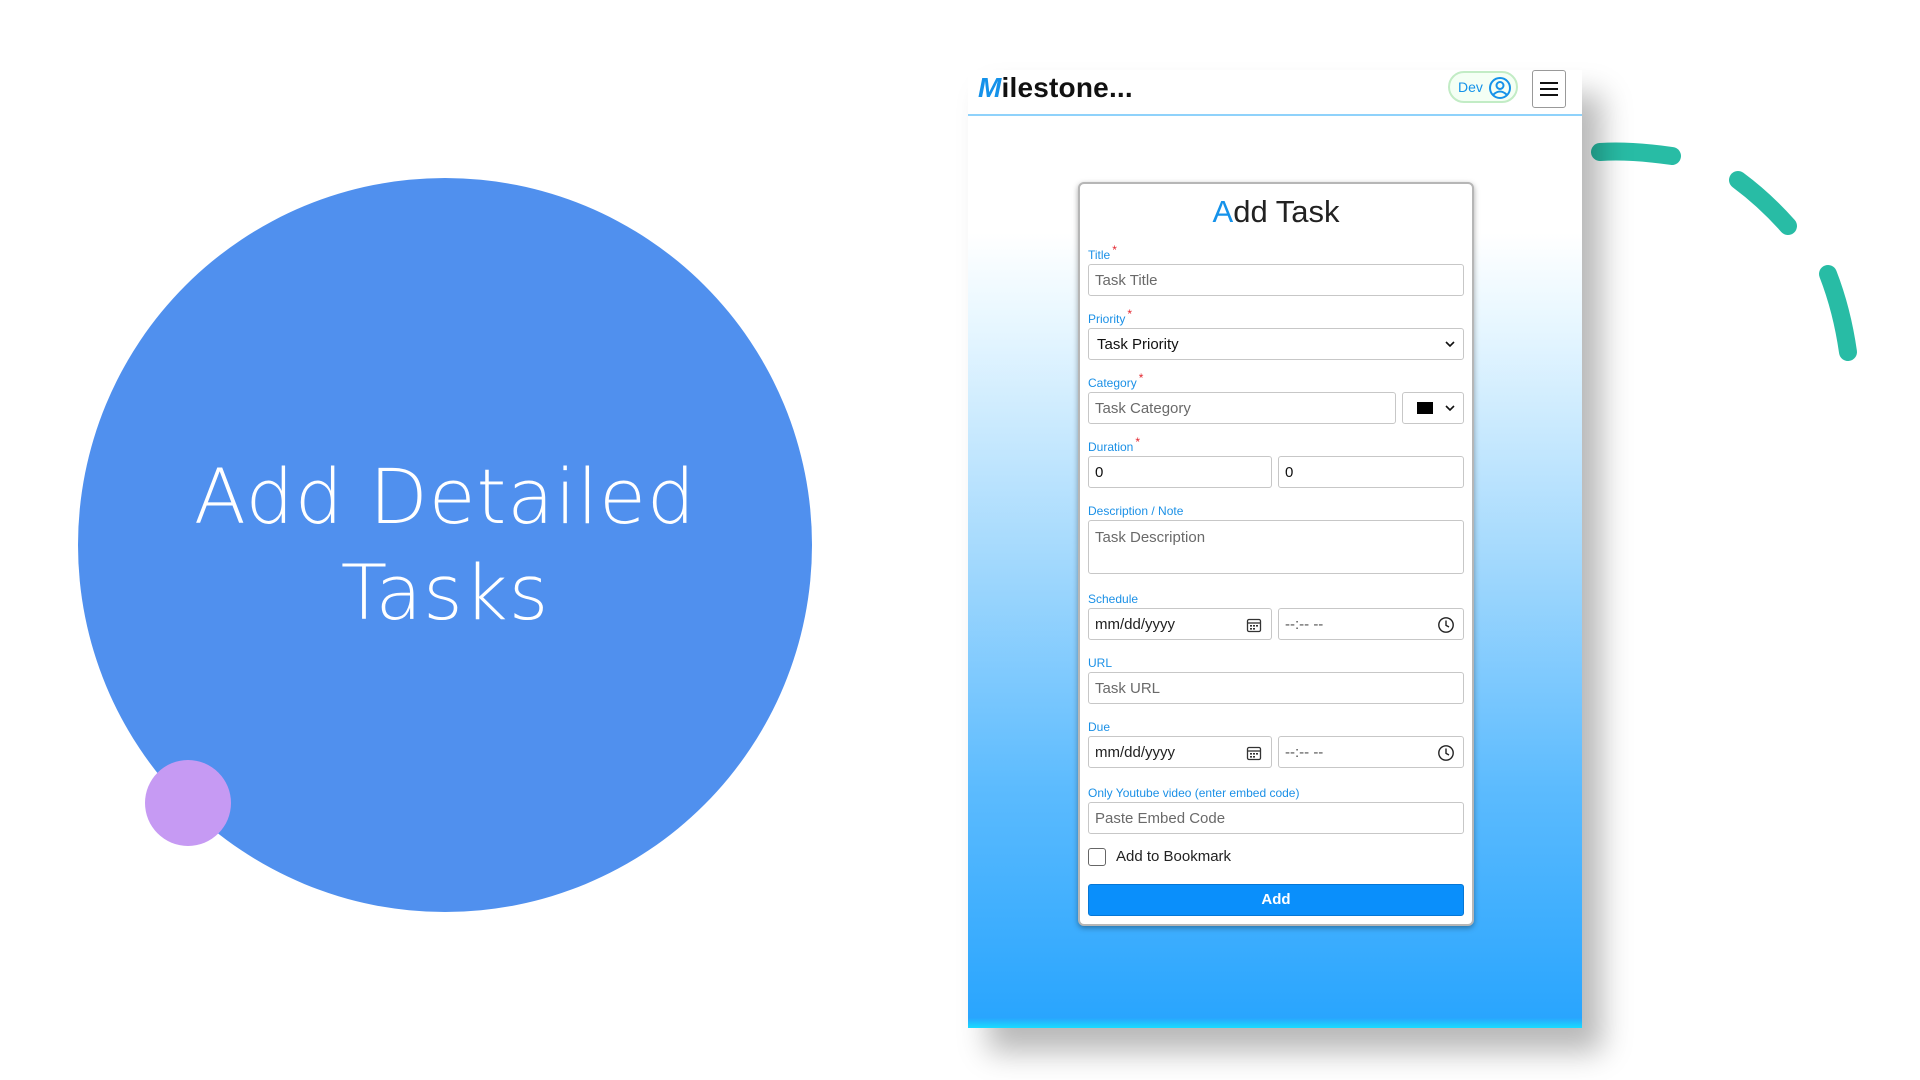 The width and height of the screenshot is (1920, 1080). Describe the element at coordinates (1371, 472) in the screenshot. I see `duration-minutes-input` at that location.